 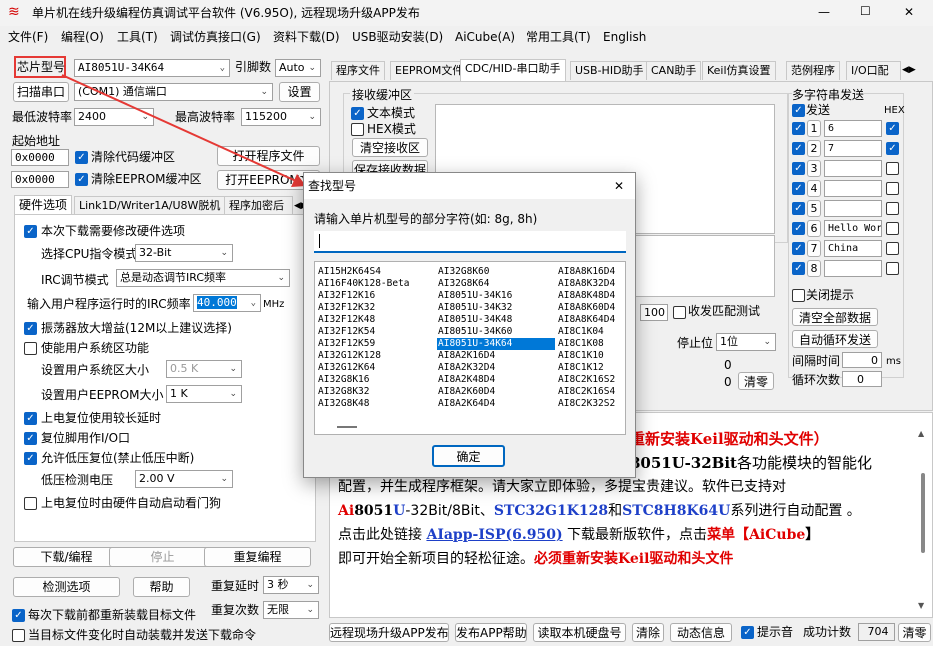 I want to click on model-list-item: AI8051U-34K16, so click(x=496, y=296).